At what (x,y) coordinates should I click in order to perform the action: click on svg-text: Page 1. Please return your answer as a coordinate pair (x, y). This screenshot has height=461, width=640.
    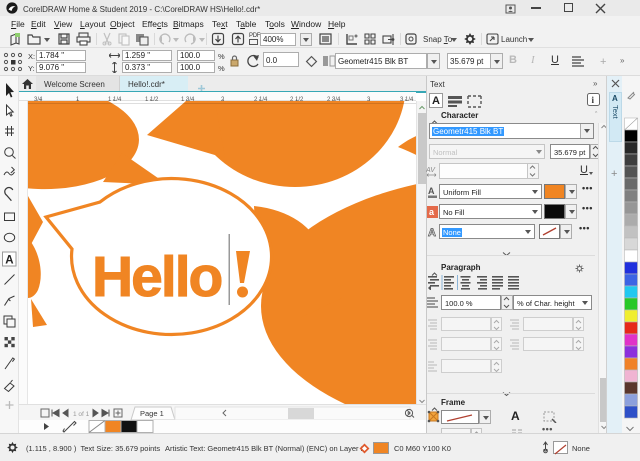
    Looking at the image, I should click on (152, 413).